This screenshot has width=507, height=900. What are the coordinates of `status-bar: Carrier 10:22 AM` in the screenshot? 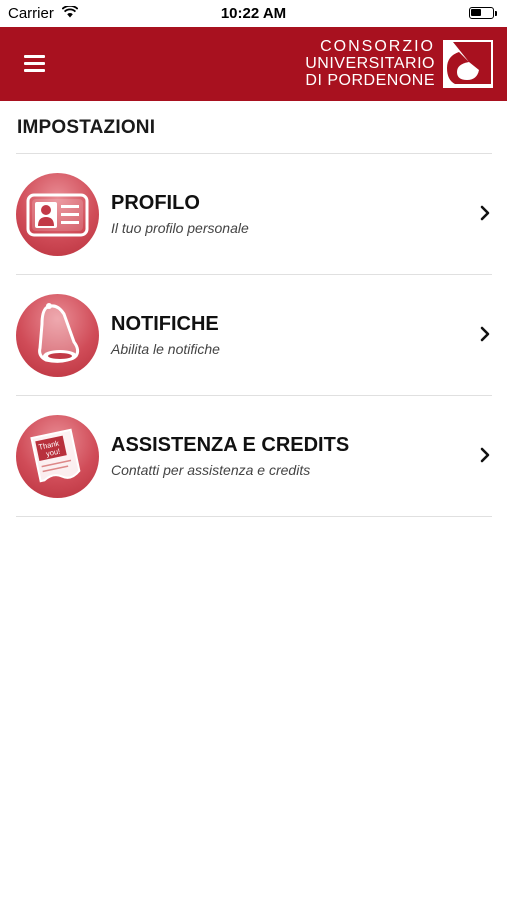 It's located at (253, 13).